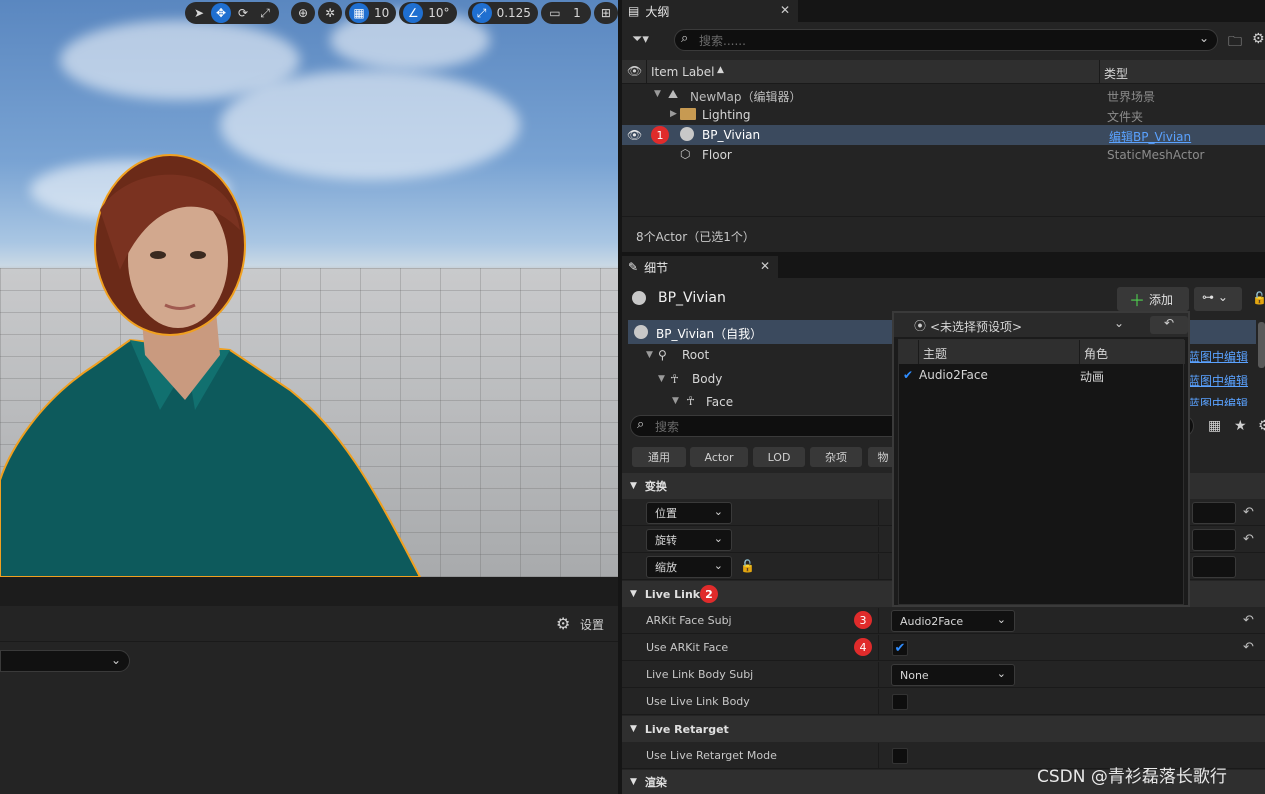  I want to click on blueprint-options-button: ⊶ ⌄, so click(1218, 299).